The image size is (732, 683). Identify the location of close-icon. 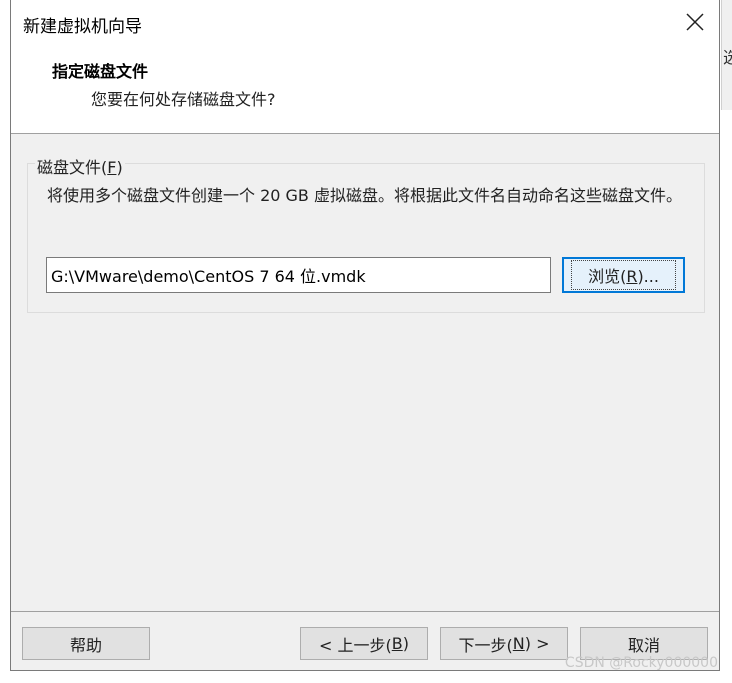
(695, 22).